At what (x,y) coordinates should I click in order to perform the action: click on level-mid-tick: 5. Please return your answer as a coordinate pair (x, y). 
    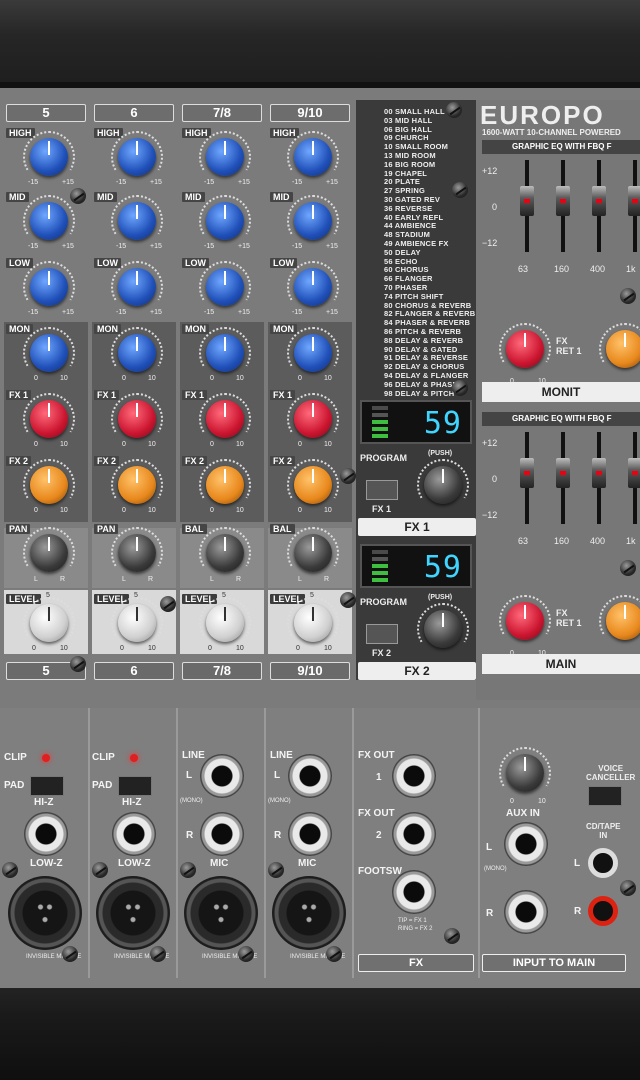
    Looking at the image, I should click on (136, 595).